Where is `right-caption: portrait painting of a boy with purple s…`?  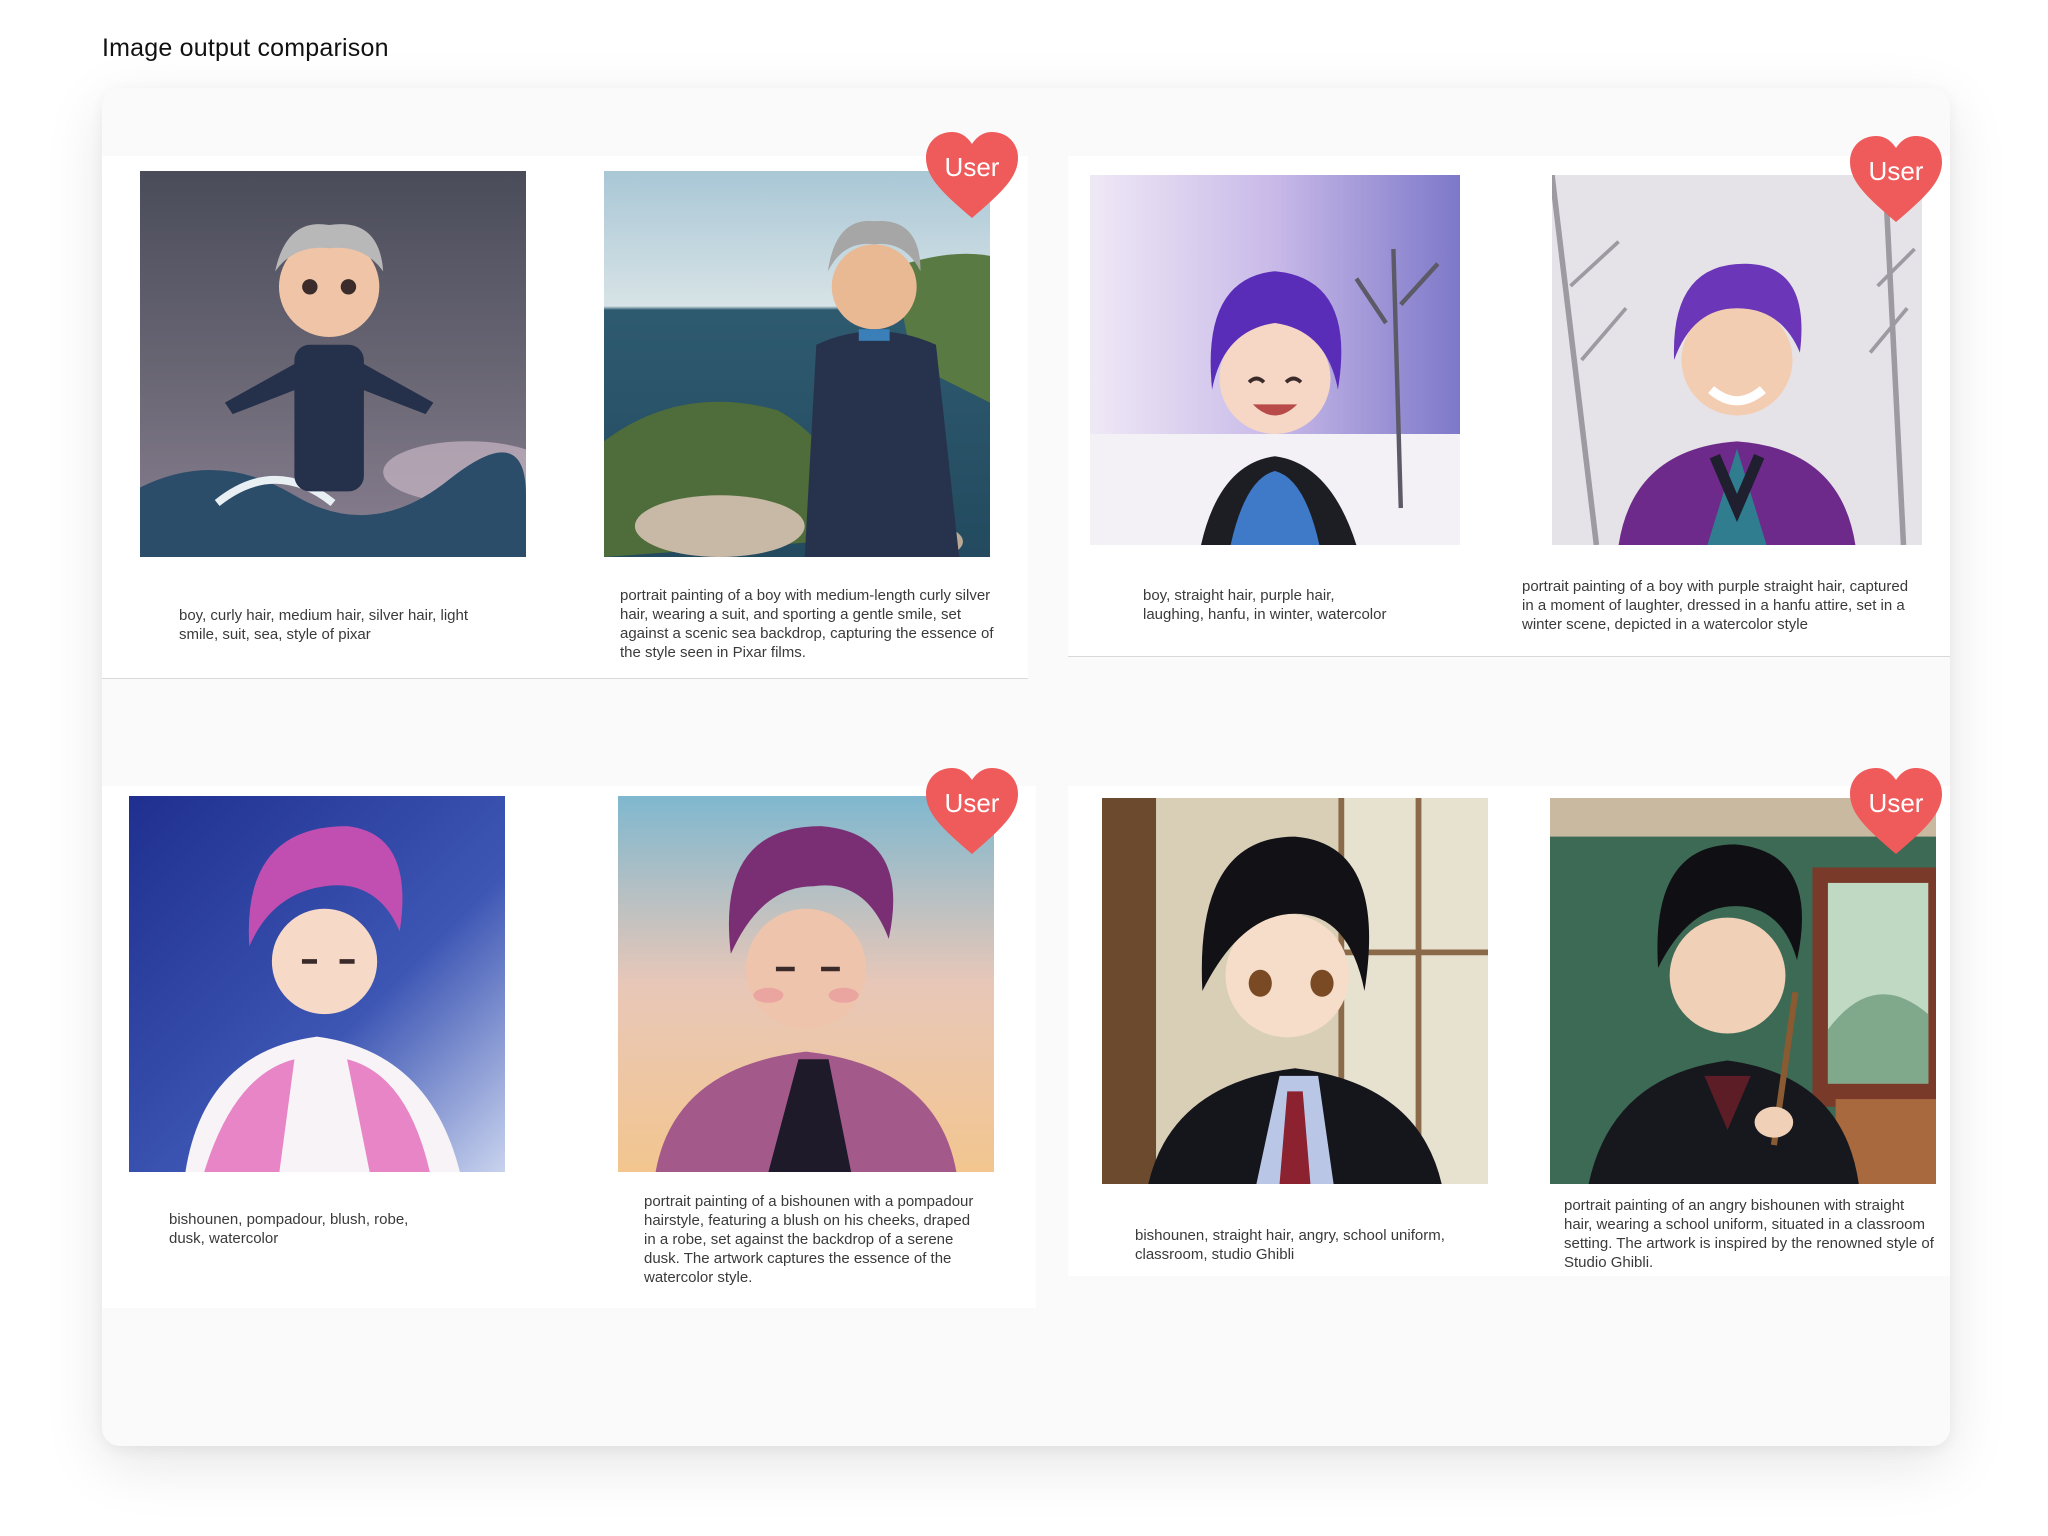
right-caption: portrait painting of a boy with purple s… is located at coordinates (1715, 605).